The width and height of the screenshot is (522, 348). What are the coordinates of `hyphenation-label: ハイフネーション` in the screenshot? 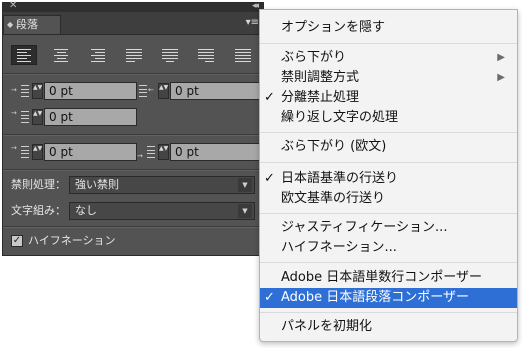 It's located at (72, 240).